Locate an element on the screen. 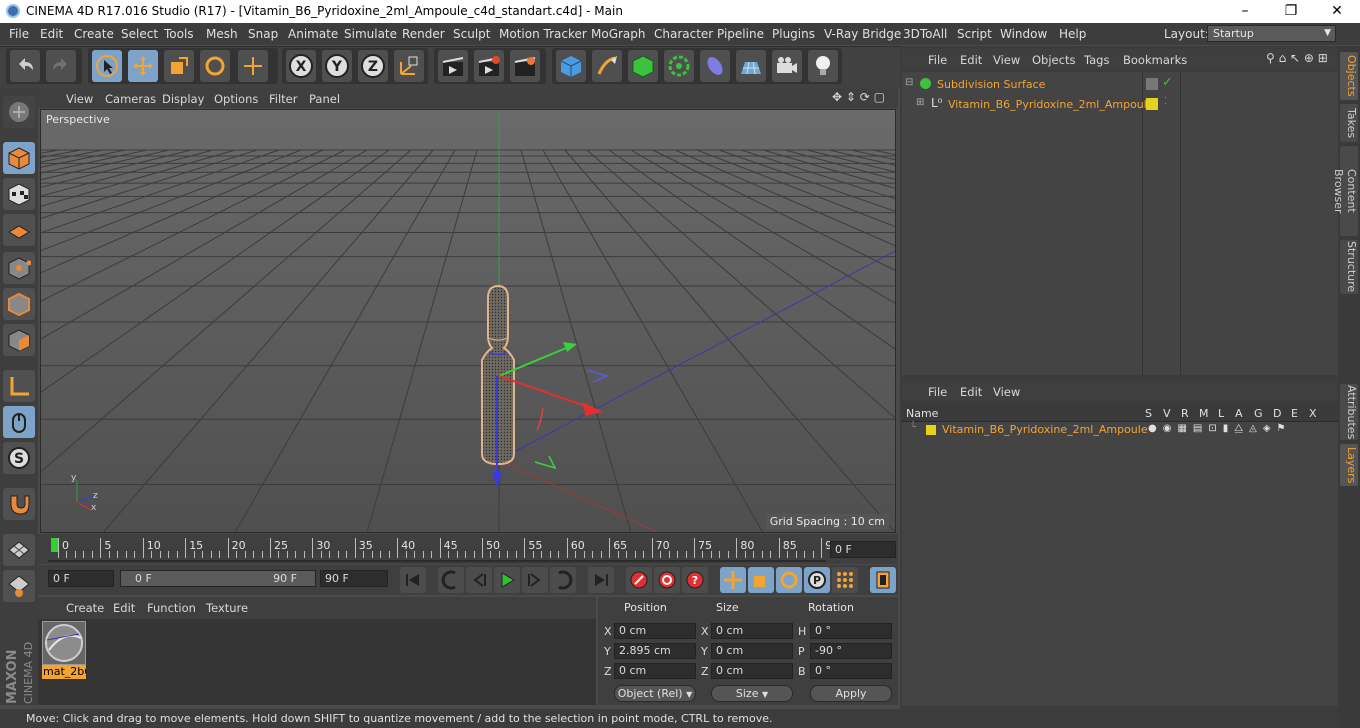 This screenshot has width=1360, height=728. material-menu-create: Create is located at coordinates (85, 608).